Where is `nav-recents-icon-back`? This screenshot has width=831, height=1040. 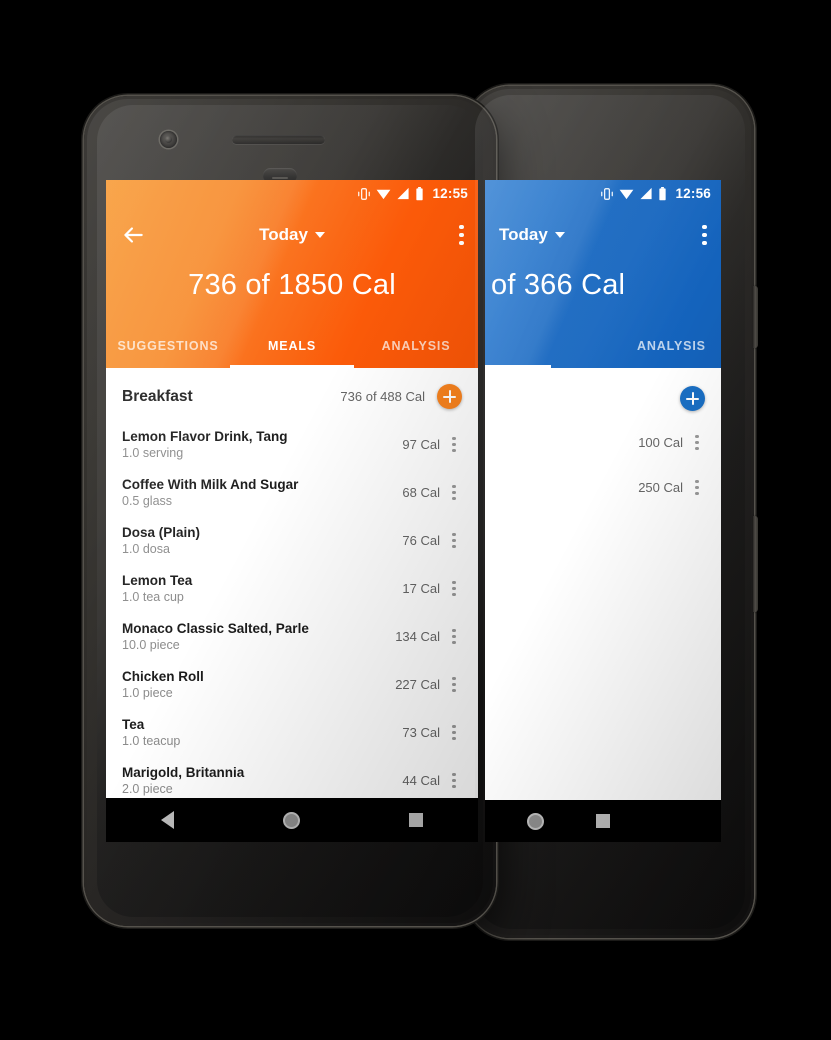
nav-recents-icon-back is located at coordinates (603, 821).